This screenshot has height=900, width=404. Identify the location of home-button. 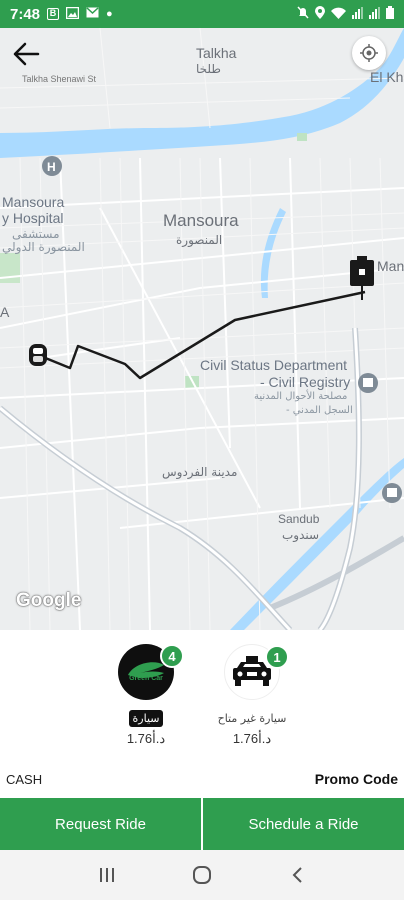
(202, 875).